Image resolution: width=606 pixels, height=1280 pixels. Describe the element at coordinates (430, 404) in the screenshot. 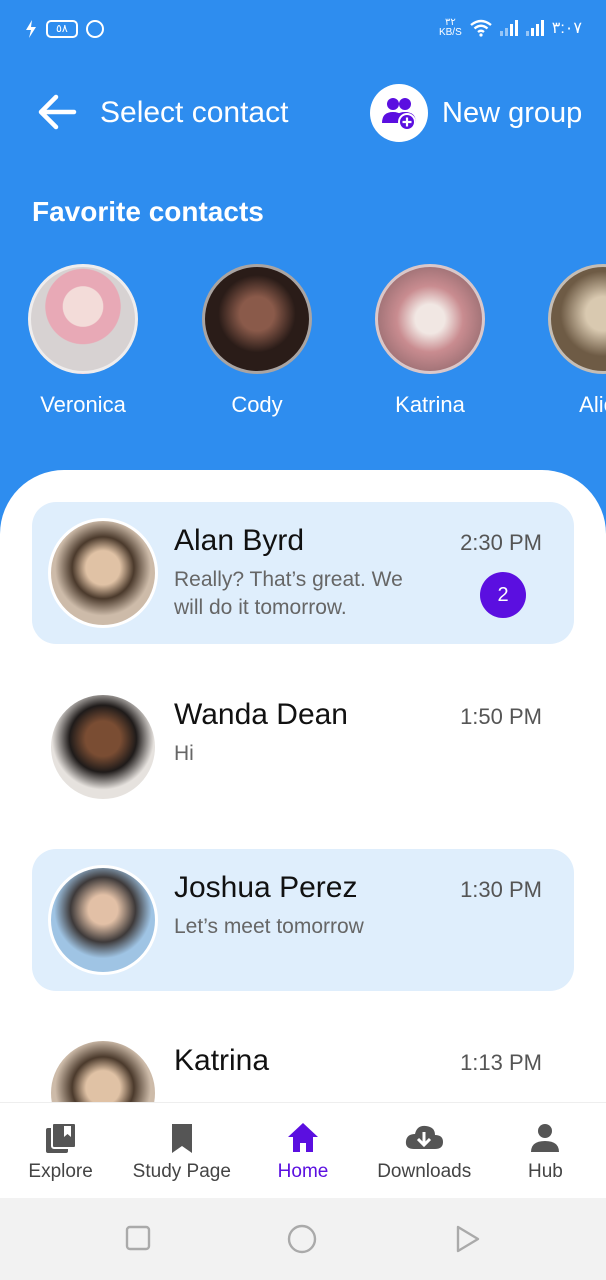

I see `favorite-name: Katrina` at that location.